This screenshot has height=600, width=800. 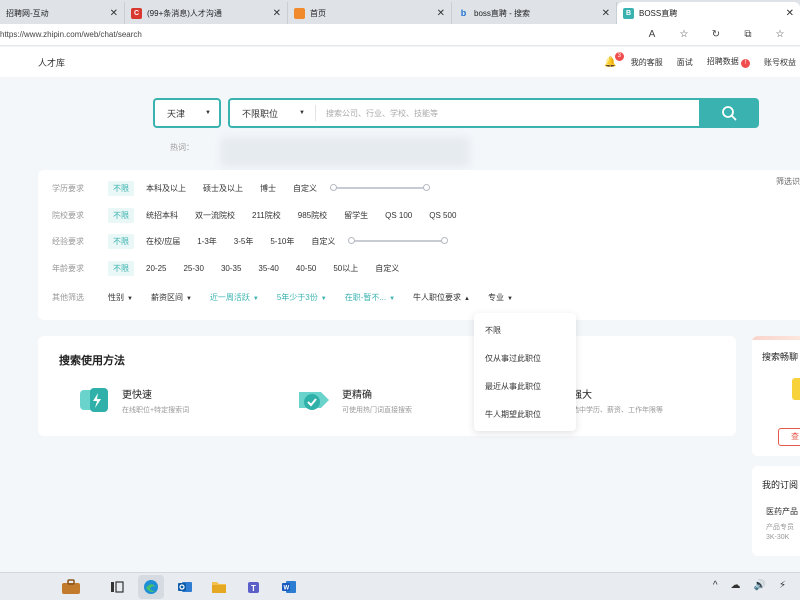 What do you see at coordinates (187, 113) in the screenshot?
I see `city-select: 天津 ▼` at bounding box center [187, 113].